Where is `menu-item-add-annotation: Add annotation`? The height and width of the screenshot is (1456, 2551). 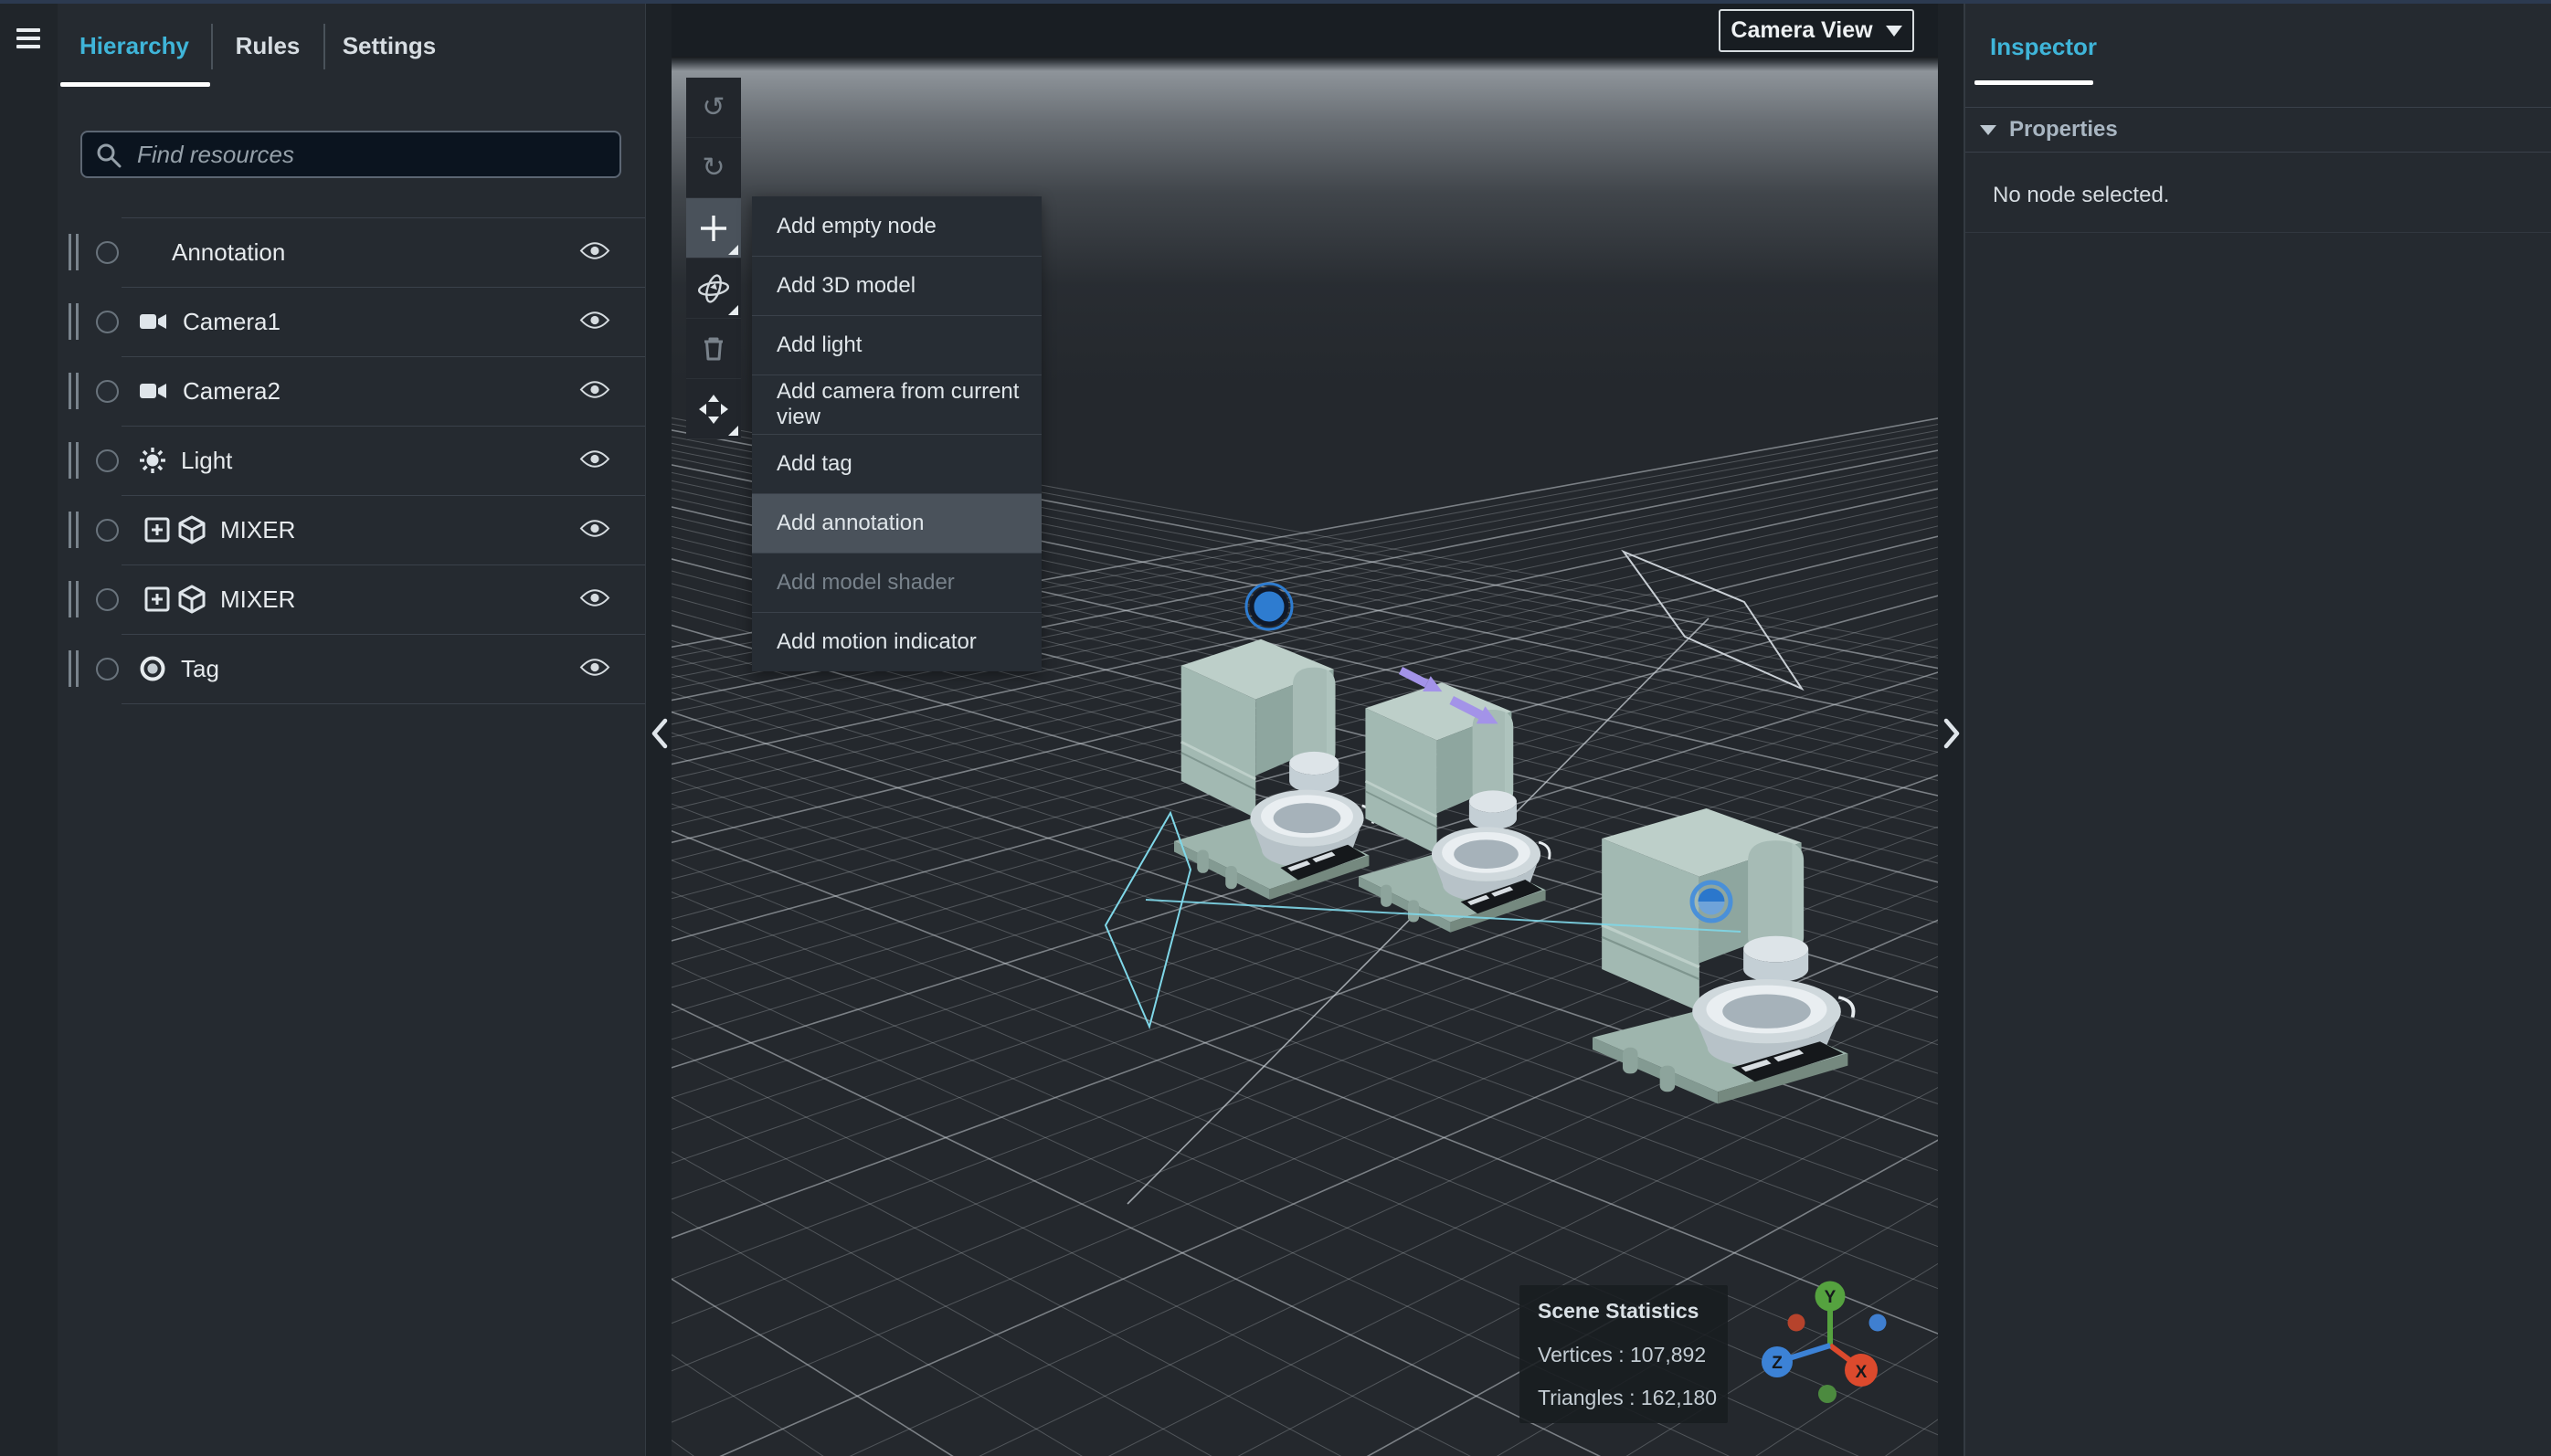 menu-item-add-annotation: Add annotation is located at coordinates (897, 523).